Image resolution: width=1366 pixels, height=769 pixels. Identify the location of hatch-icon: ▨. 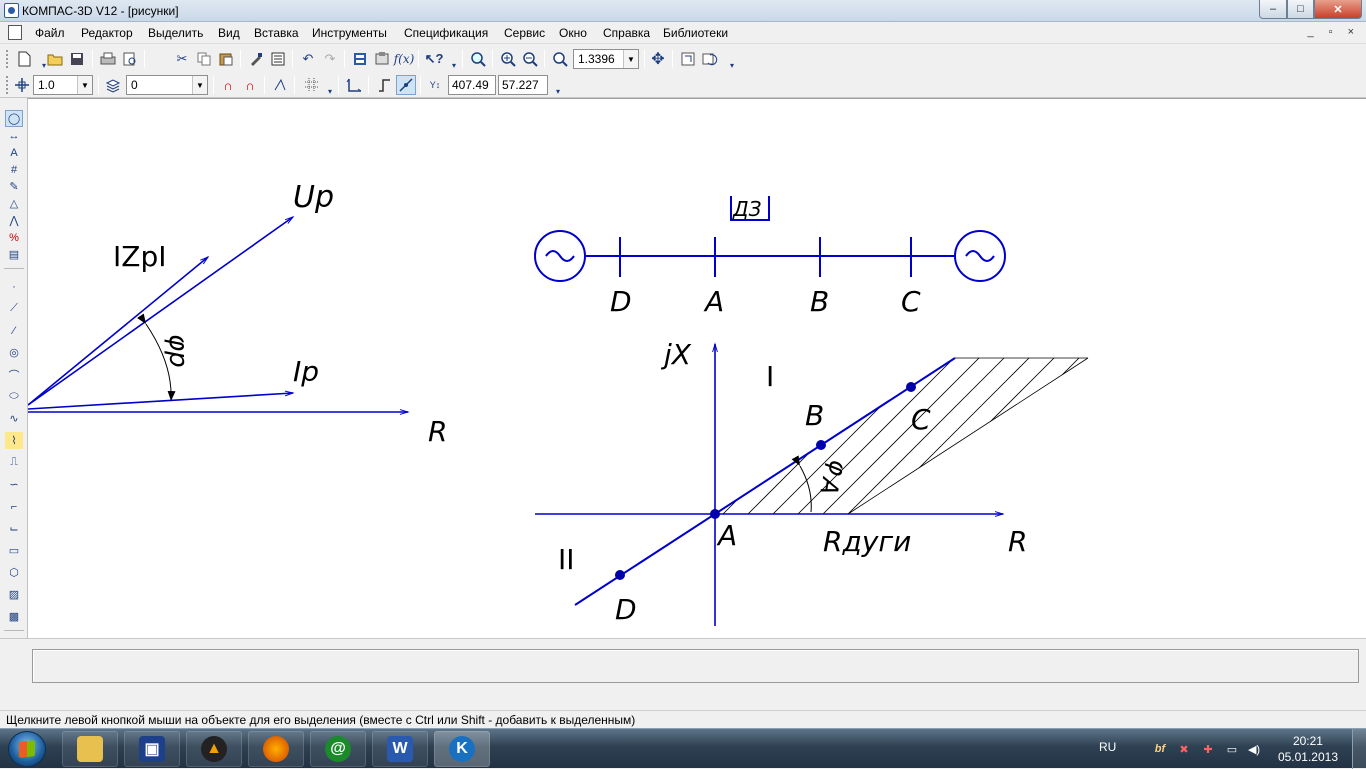
(14, 594).